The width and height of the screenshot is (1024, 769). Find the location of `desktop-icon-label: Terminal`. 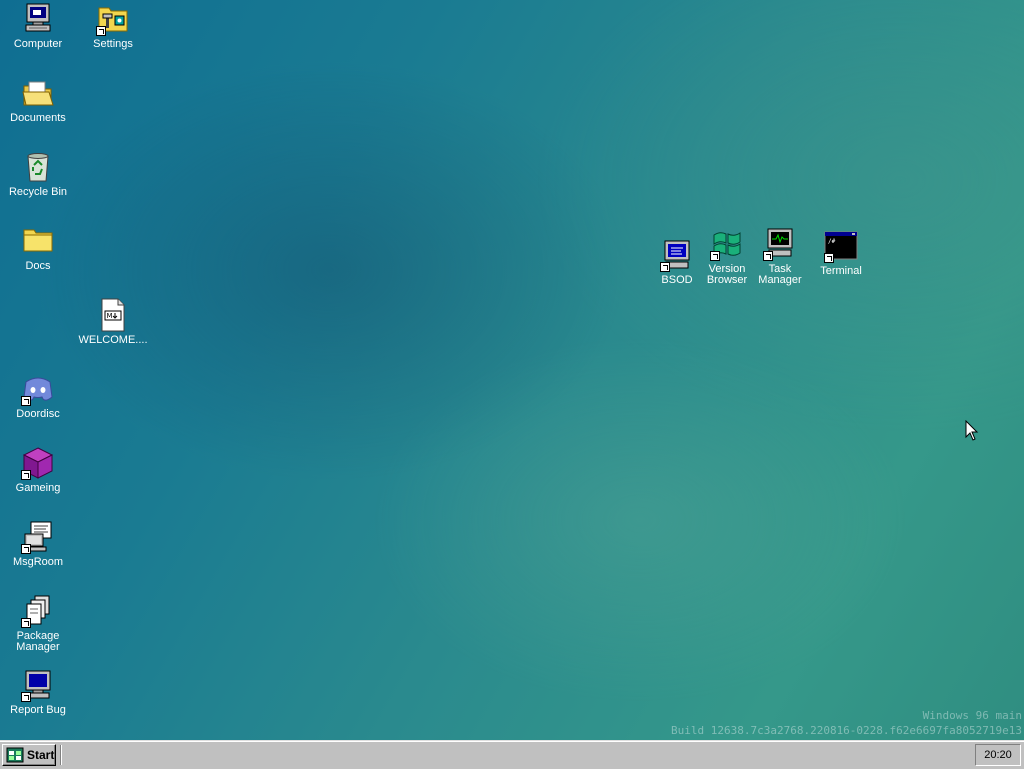

desktop-icon-label: Terminal is located at coordinates (841, 271).